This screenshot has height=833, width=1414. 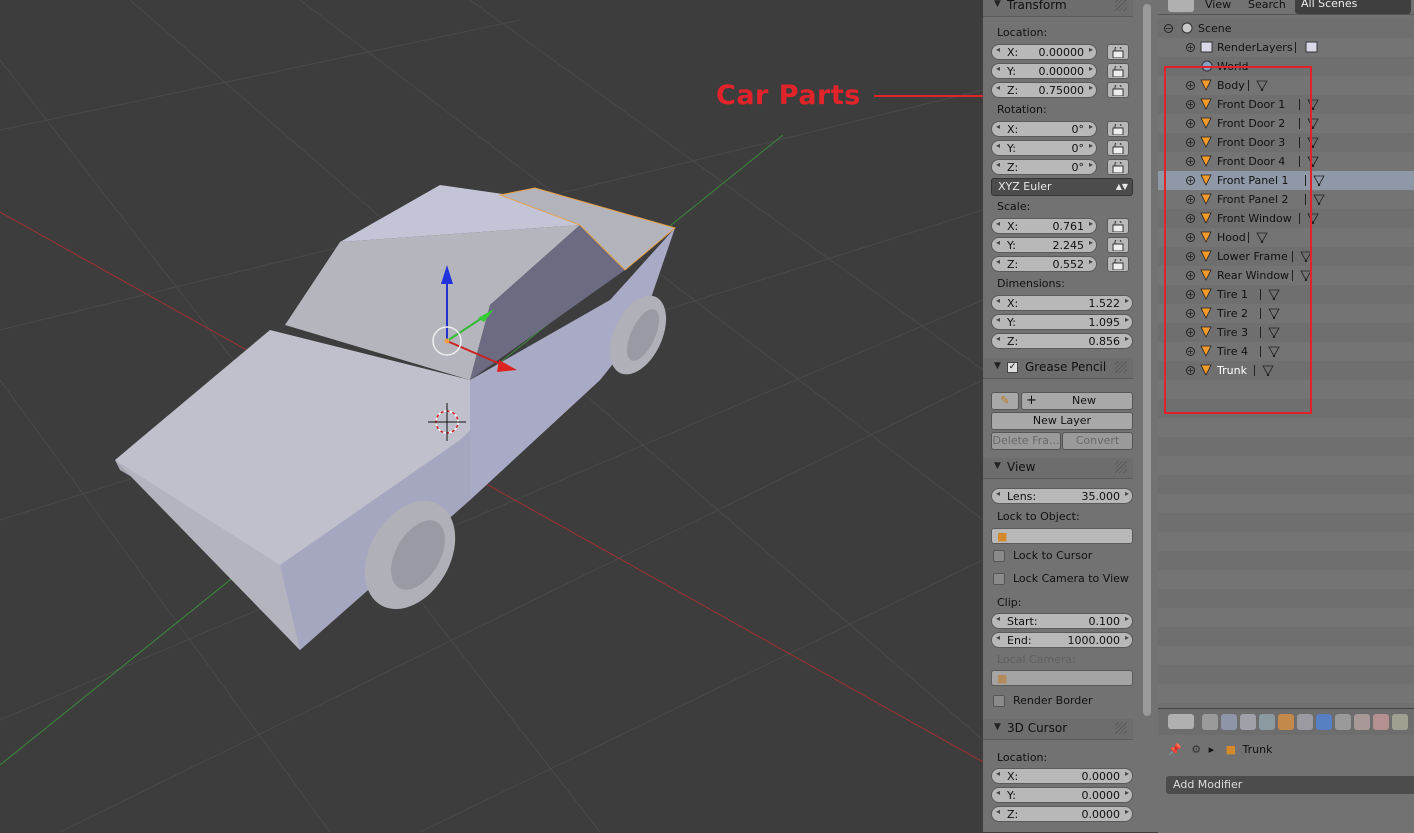 I want to click on local-camera-field: ■, so click(x=1062, y=678).